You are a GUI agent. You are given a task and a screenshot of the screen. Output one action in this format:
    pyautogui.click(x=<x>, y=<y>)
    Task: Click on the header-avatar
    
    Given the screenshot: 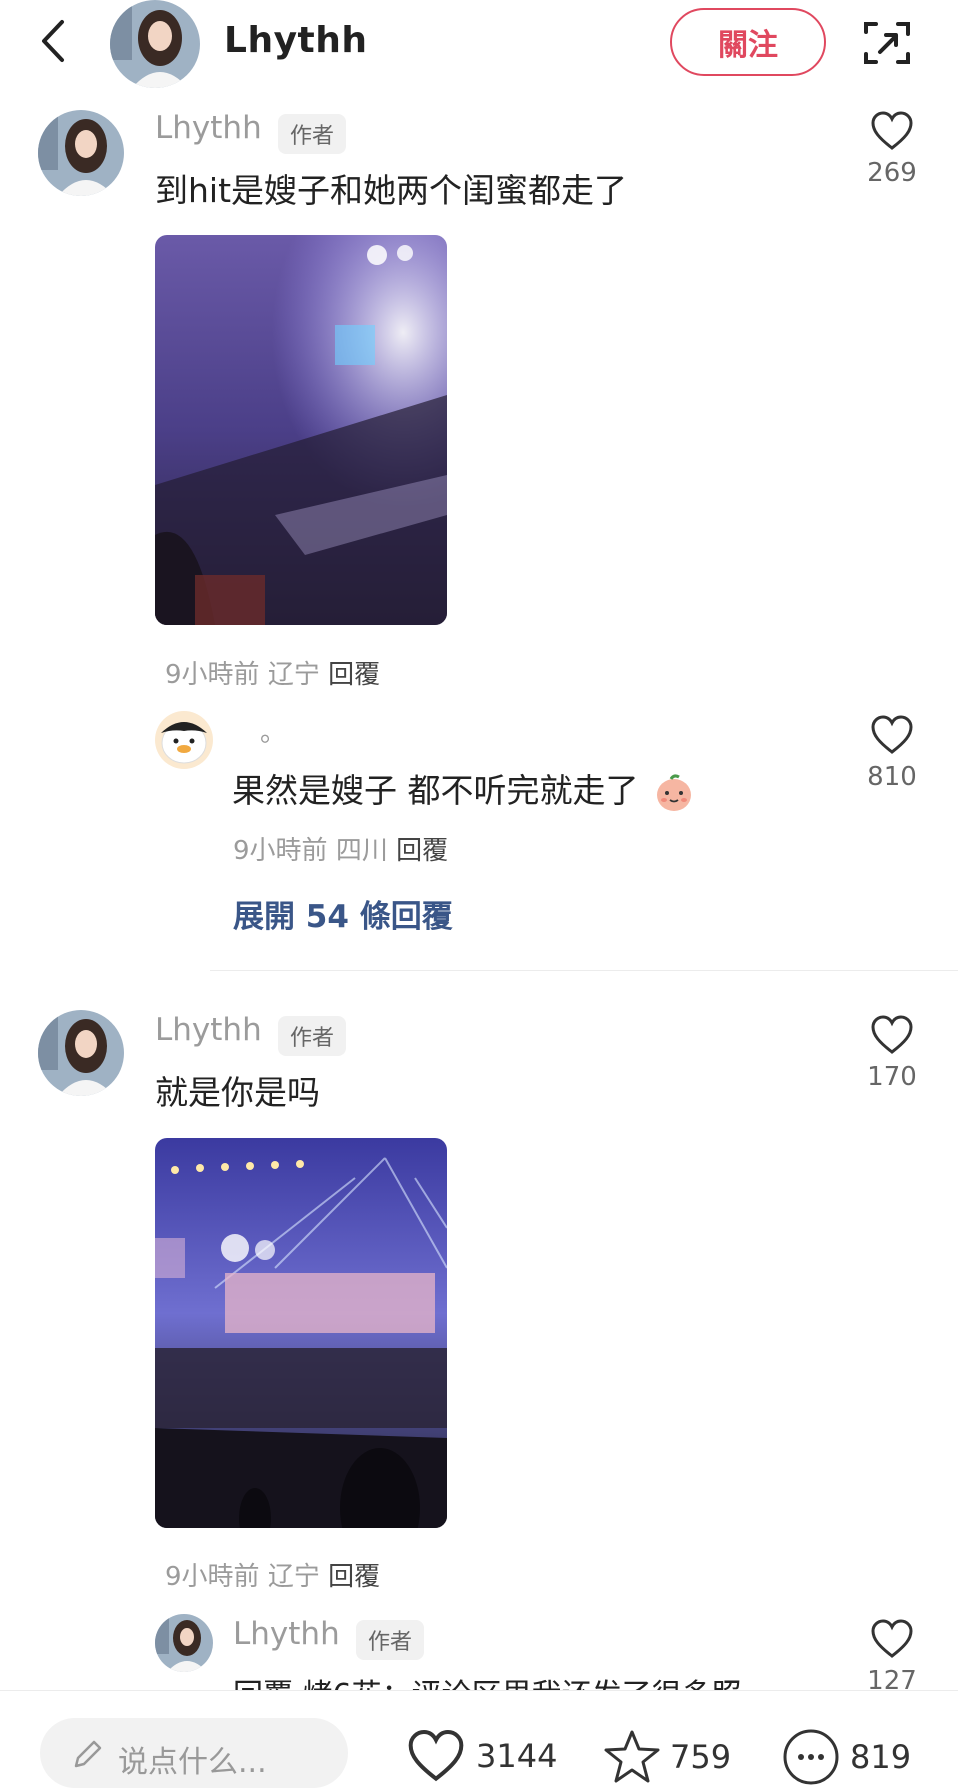 What is the action you would take?
    pyautogui.click(x=155, y=44)
    